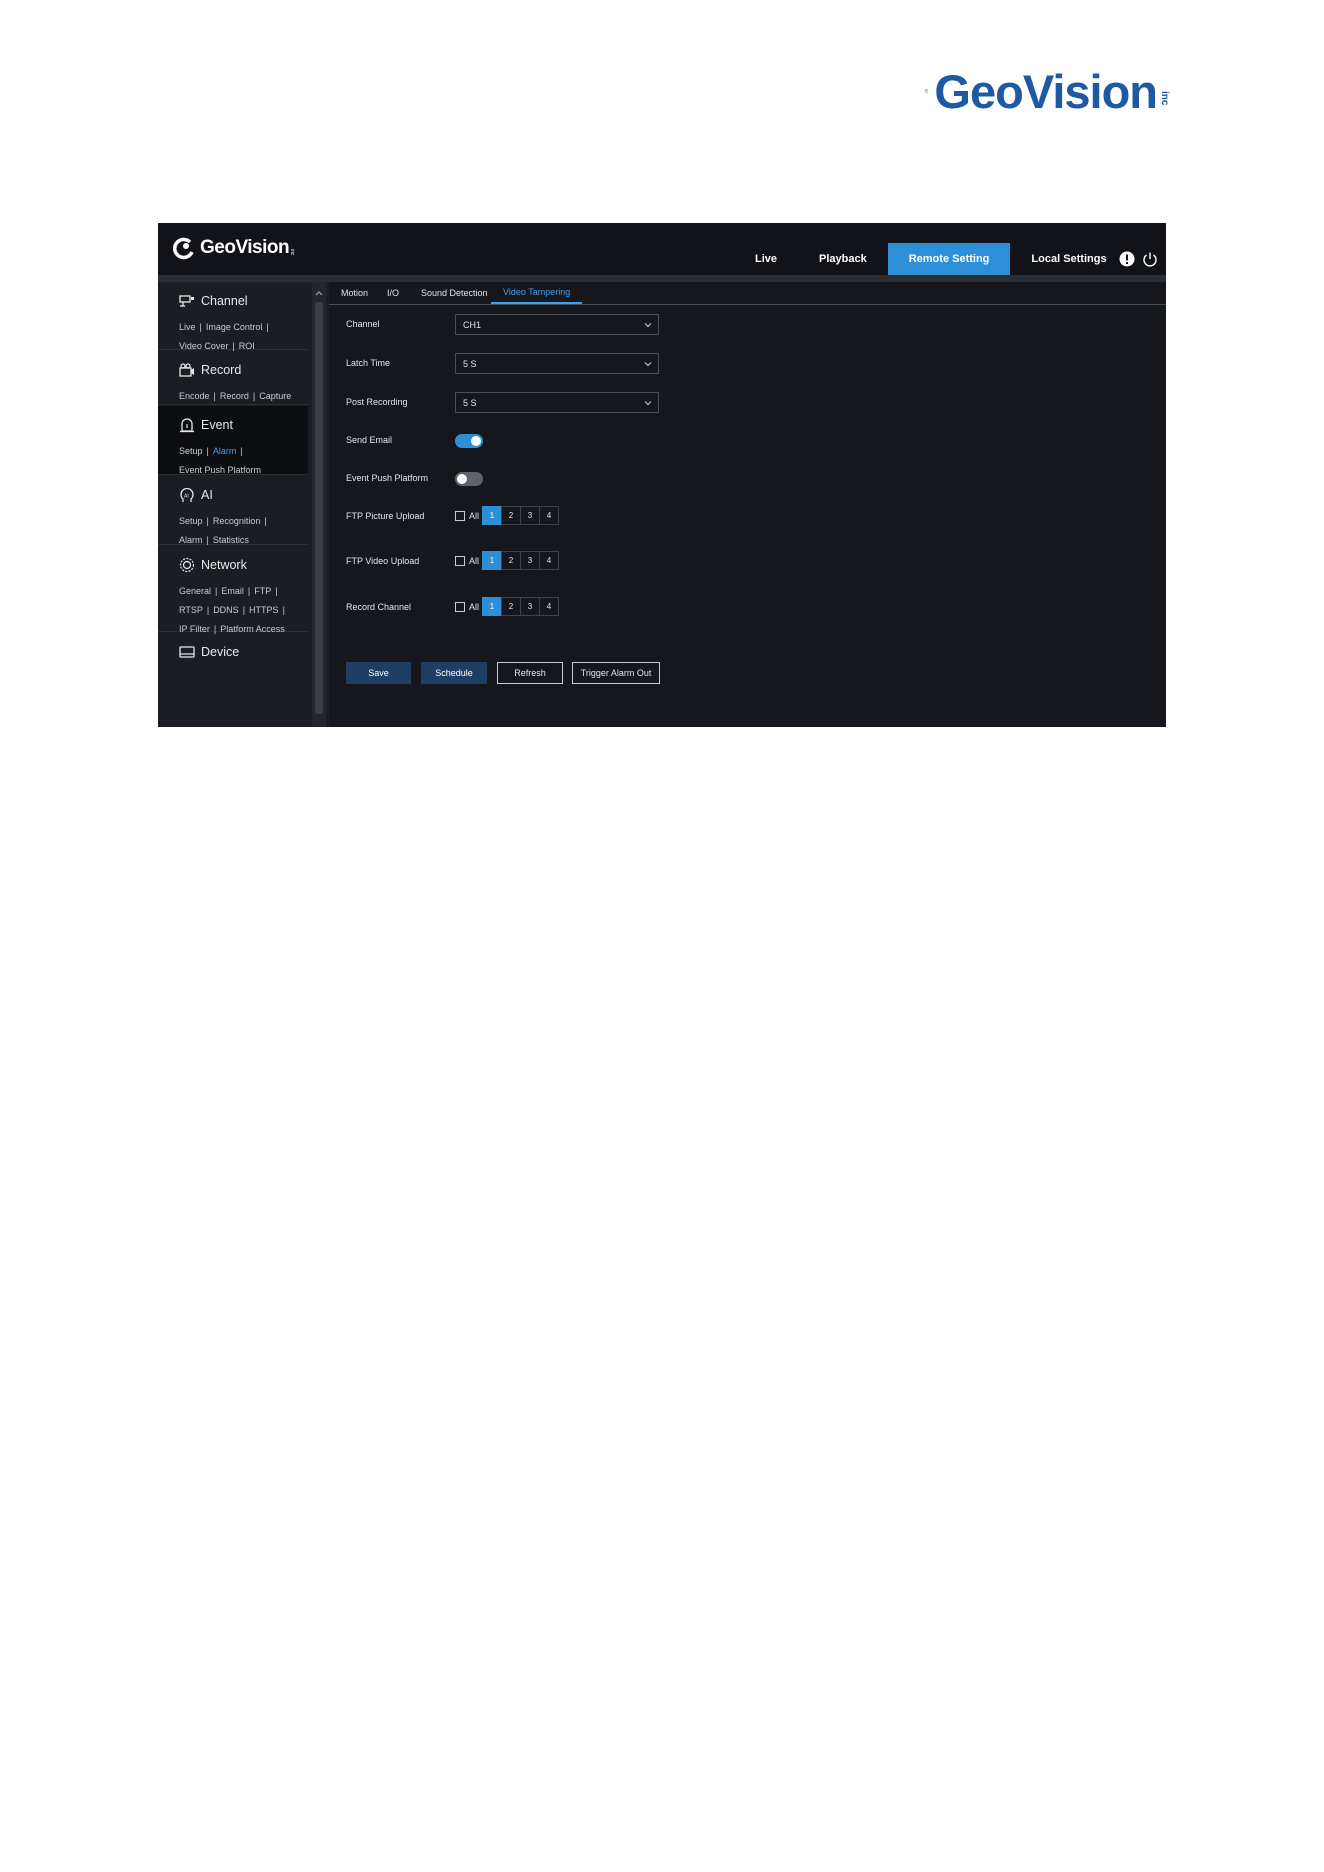 The image size is (1324, 1872). What do you see at coordinates (1138, 258) in the screenshot?
I see `top-icons` at bounding box center [1138, 258].